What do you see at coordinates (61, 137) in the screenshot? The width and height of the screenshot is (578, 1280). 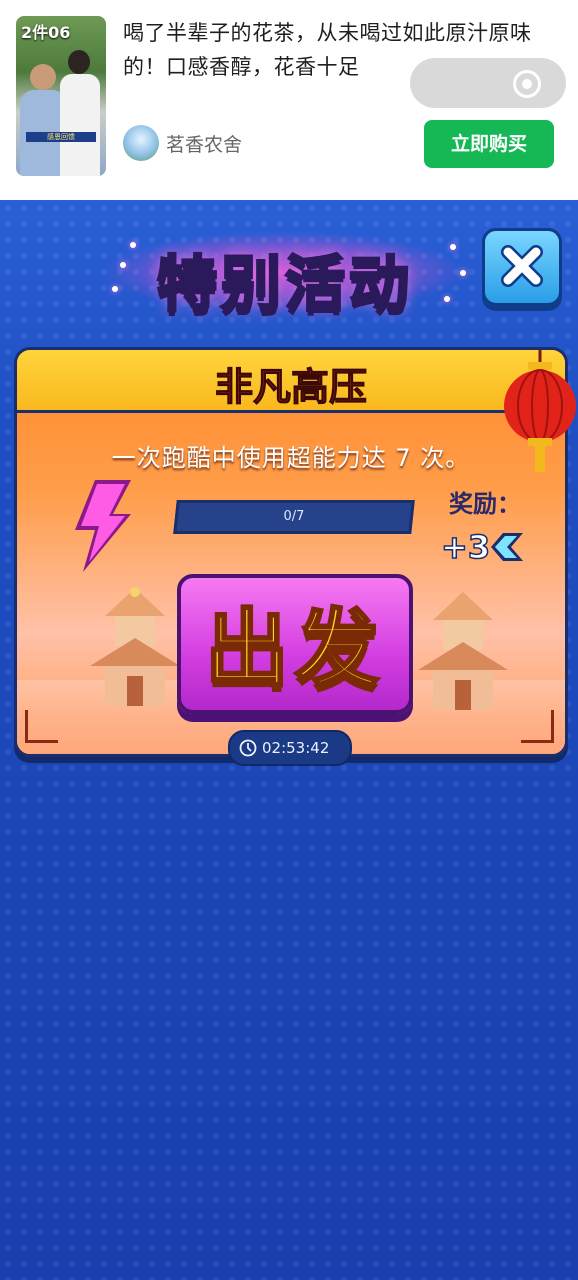 I see `ad-thumb-caption: 感恩回馈` at bounding box center [61, 137].